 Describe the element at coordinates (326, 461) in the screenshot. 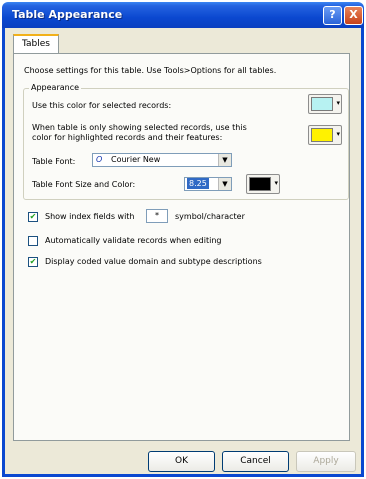

I see `apply-button: Apply` at that location.